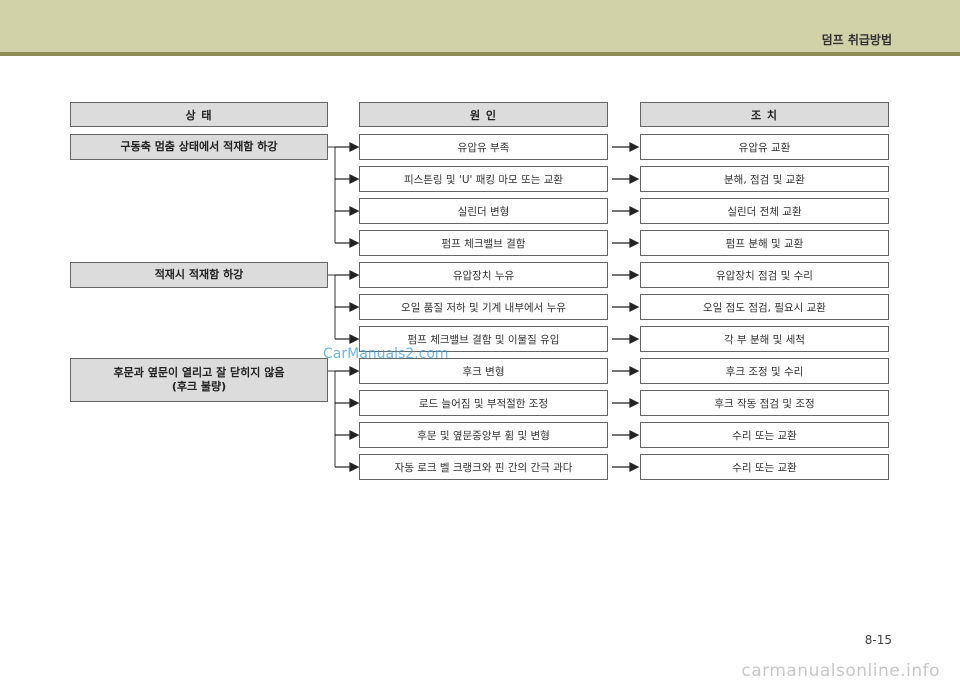 The image size is (960, 685). What do you see at coordinates (878, 640) in the screenshot?
I see `page-number: 8-15` at bounding box center [878, 640].